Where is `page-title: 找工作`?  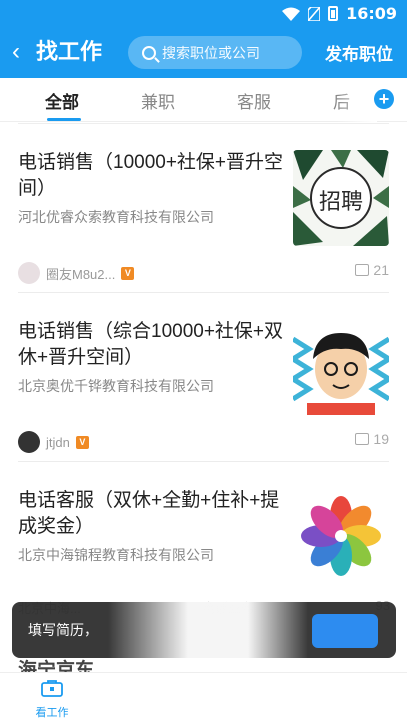
page-title: 找工作 is located at coordinates (69, 51).